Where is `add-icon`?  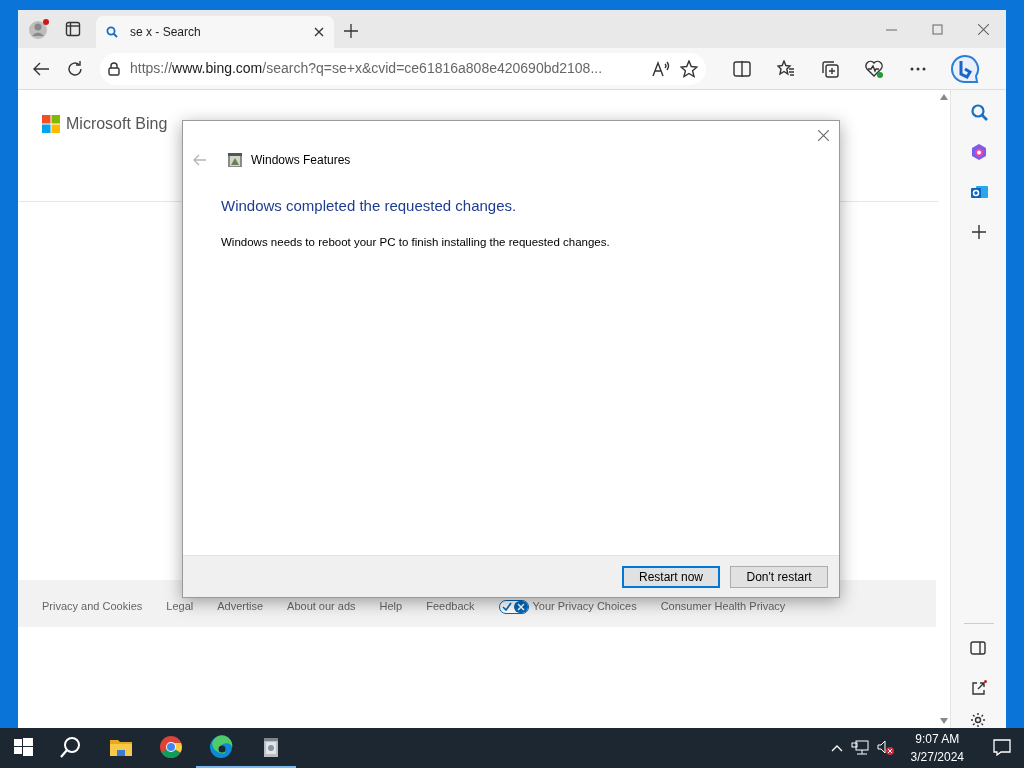
add-icon is located at coordinates (978, 232).